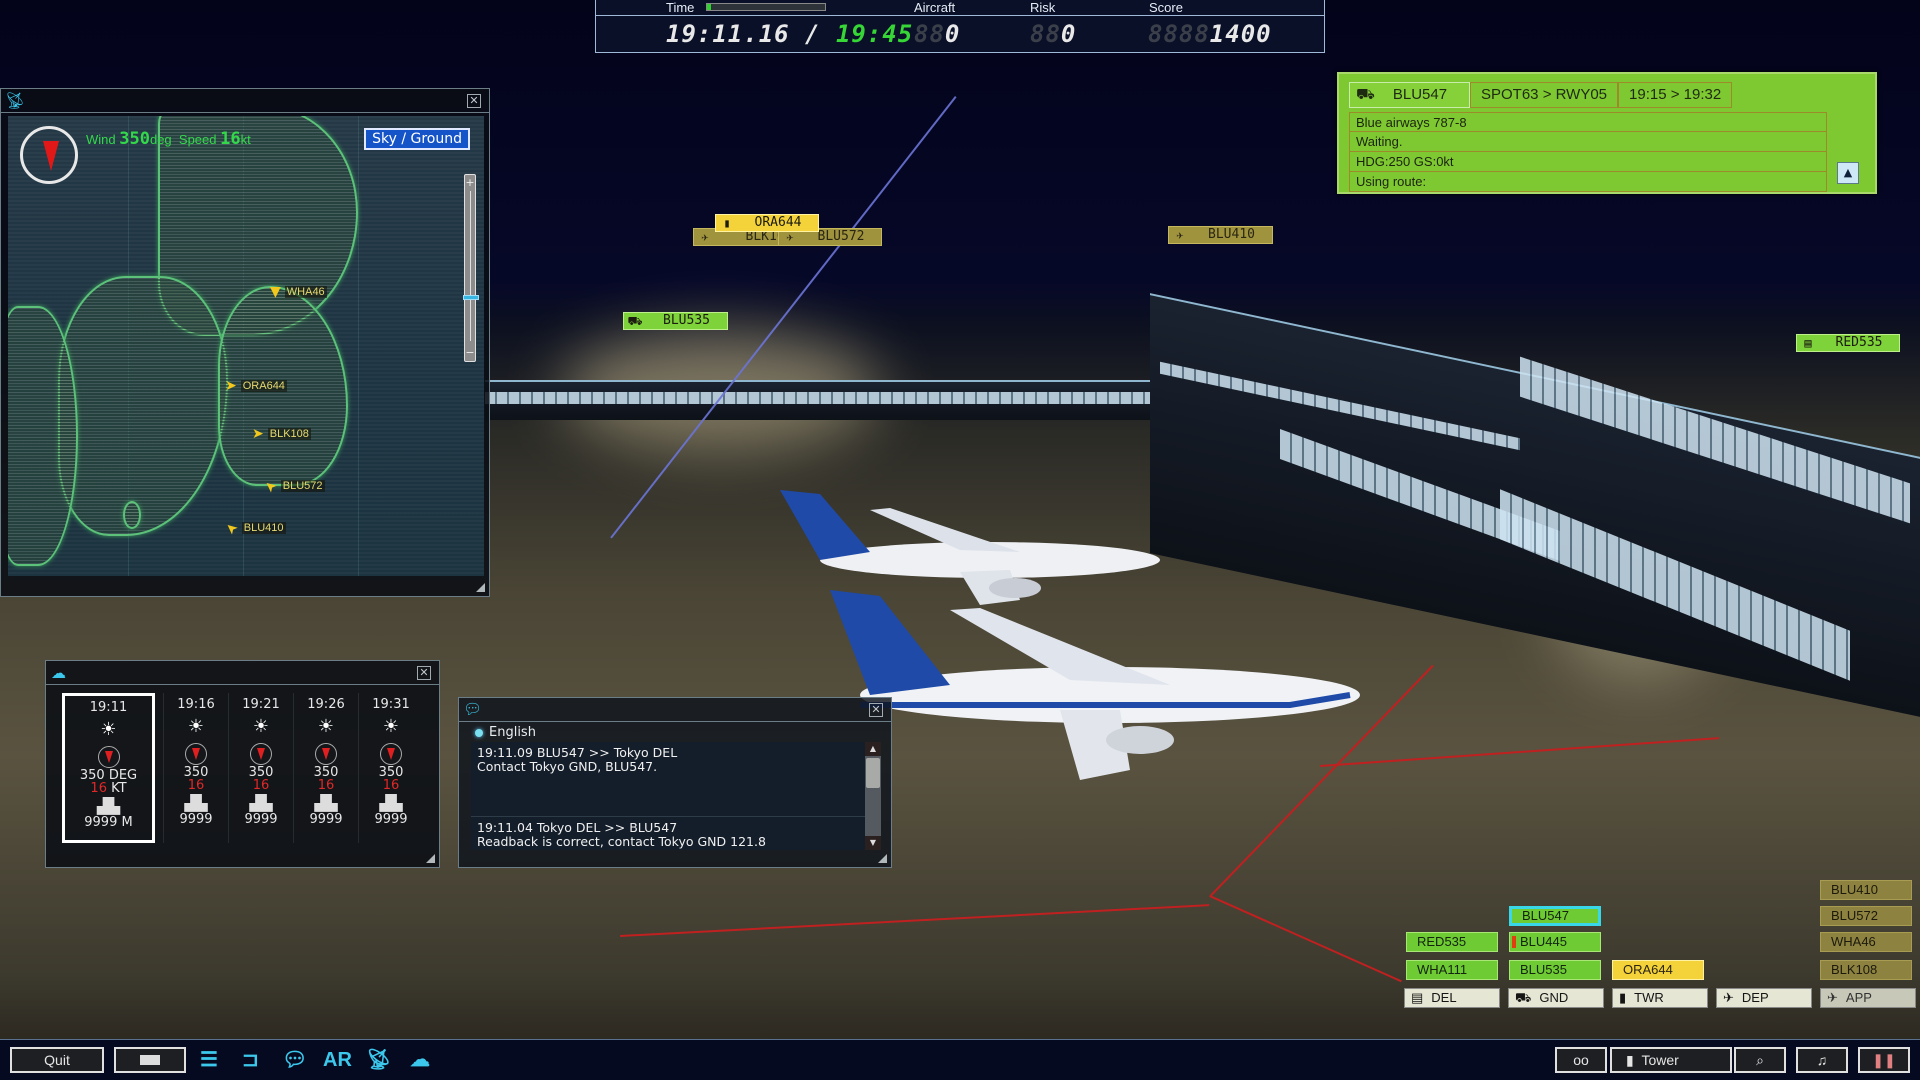 This screenshot has height=1080, width=1920. What do you see at coordinates (874, 34) in the screenshot?
I see `end-time: 19:45` at bounding box center [874, 34].